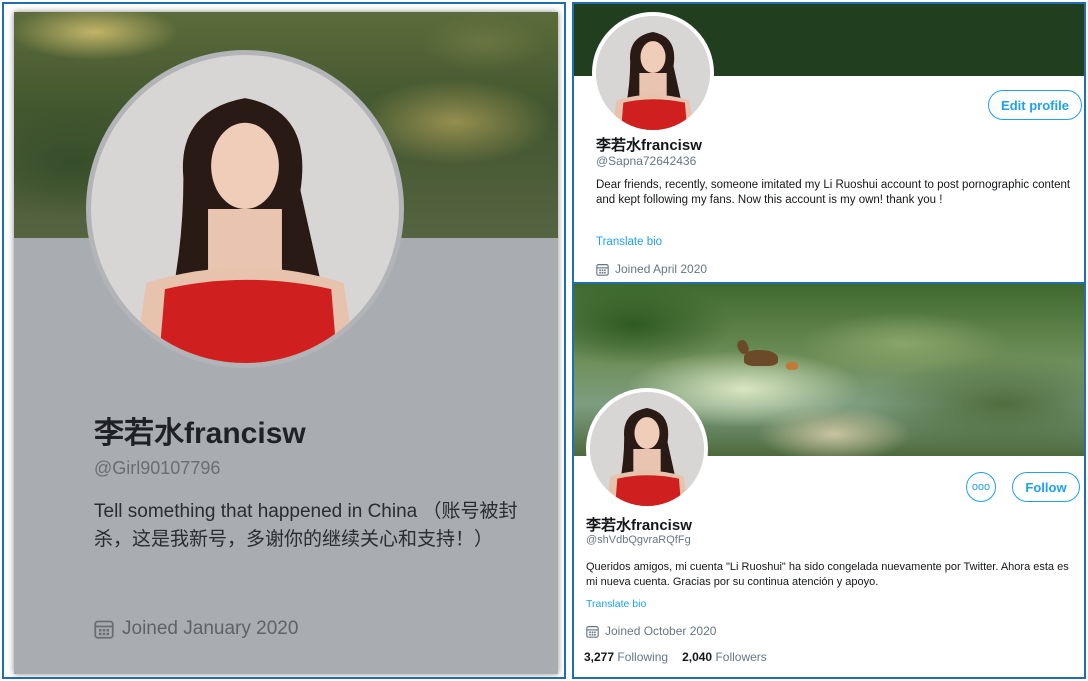  I want to click on profile-handle: @Girl90107796, so click(157, 468).